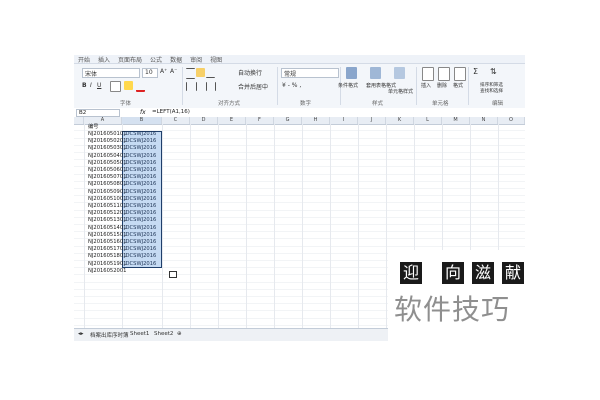 This screenshot has width=600, height=400. What do you see at coordinates (442, 85) in the screenshot?
I see `delete-button: 删除` at bounding box center [442, 85].